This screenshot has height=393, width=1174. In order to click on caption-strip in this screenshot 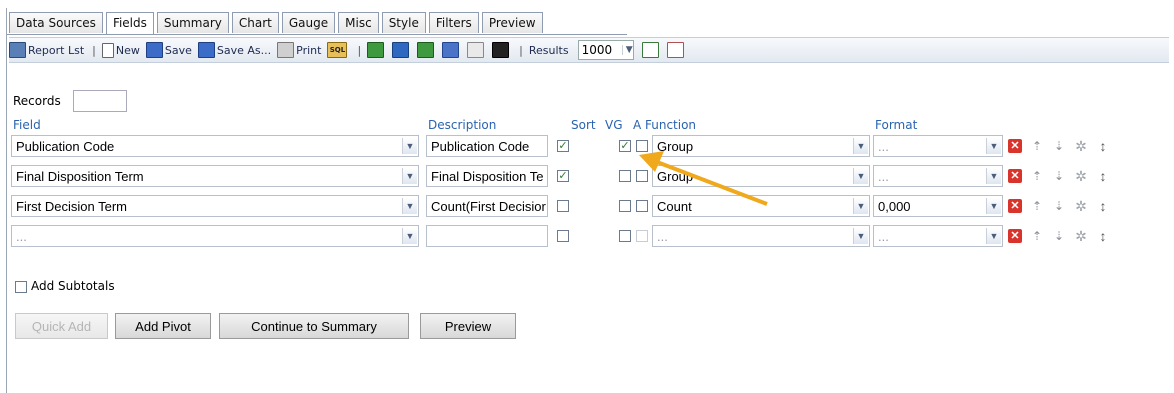, I will do `click(587, 4)`.